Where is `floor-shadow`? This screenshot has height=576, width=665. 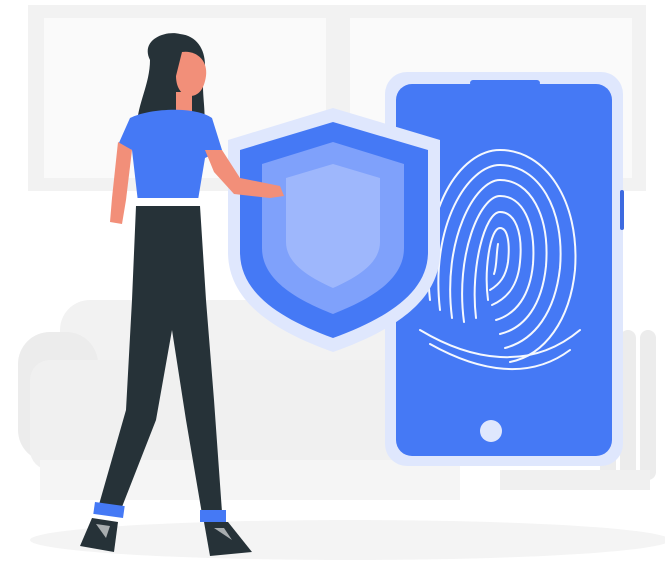
floor-shadow is located at coordinates (347, 540).